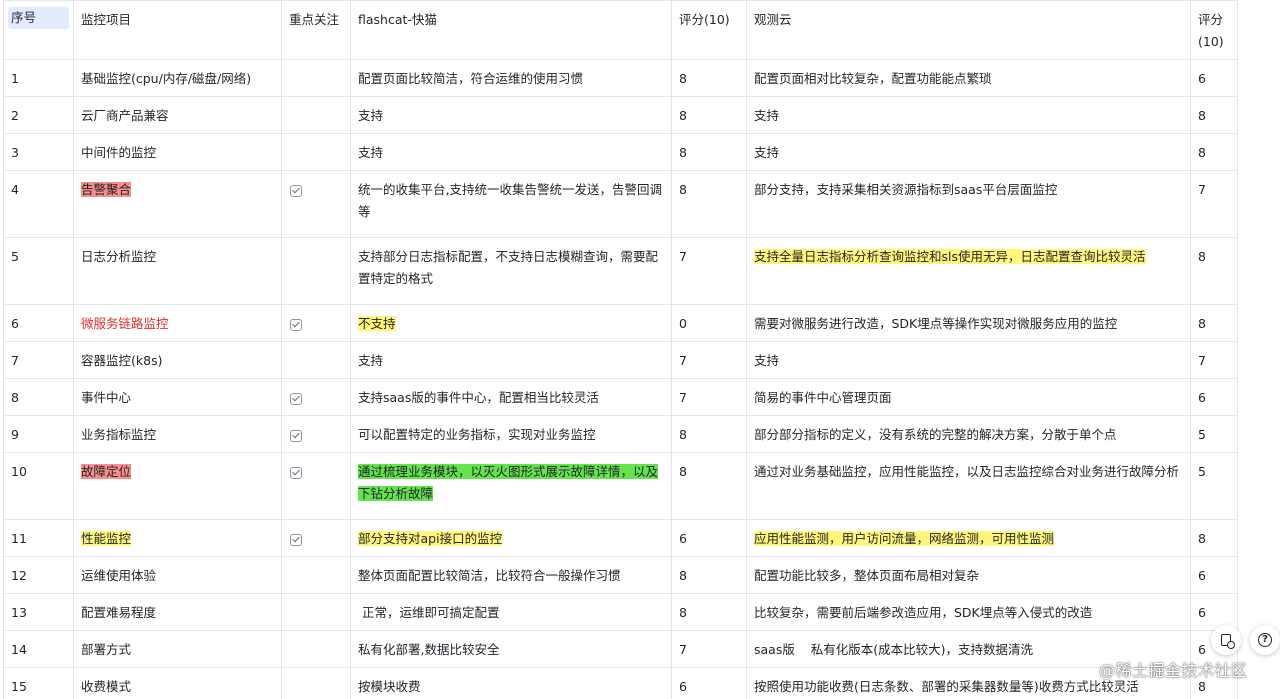  I want to click on cell-guance: 比较复杂，需要前后端参改造应用，SDK埋点等入侵式的改造, so click(968, 612).